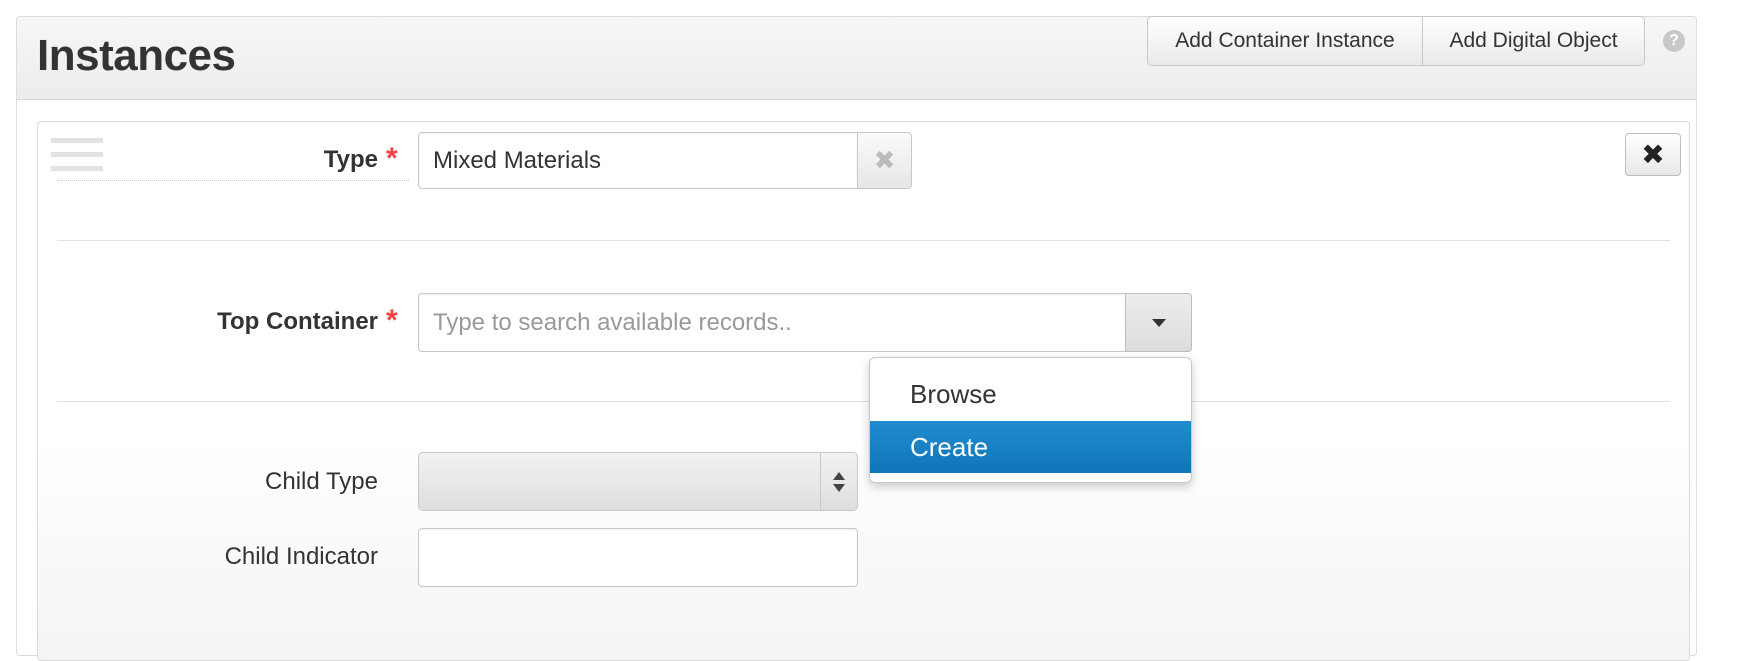 Image resolution: width=1738 pixels, height=661 pixels. I want to click on drag-handle-icon, so click(77, 159).